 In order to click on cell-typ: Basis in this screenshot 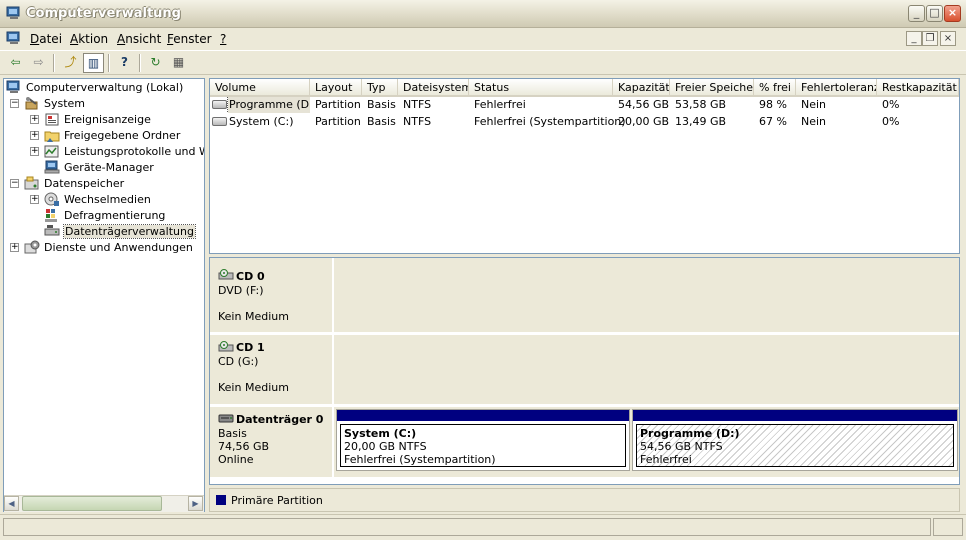, I will do `click(381, 121)`.